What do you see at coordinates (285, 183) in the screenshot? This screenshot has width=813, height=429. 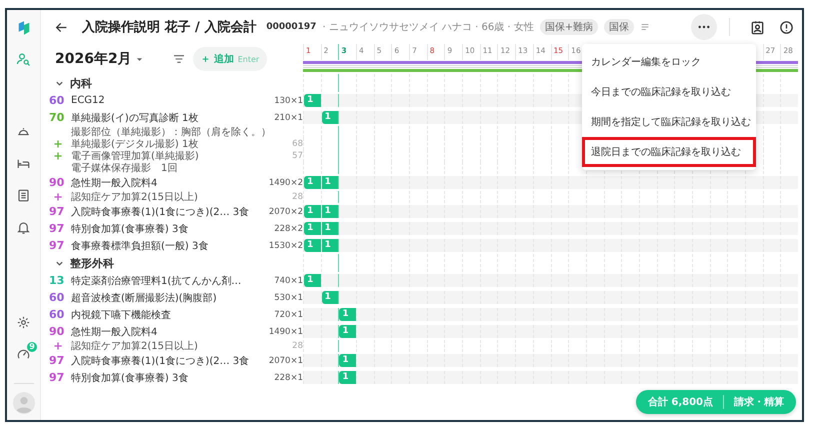 I see `item-amount: 1490×2` at bounding box center [285, 183].